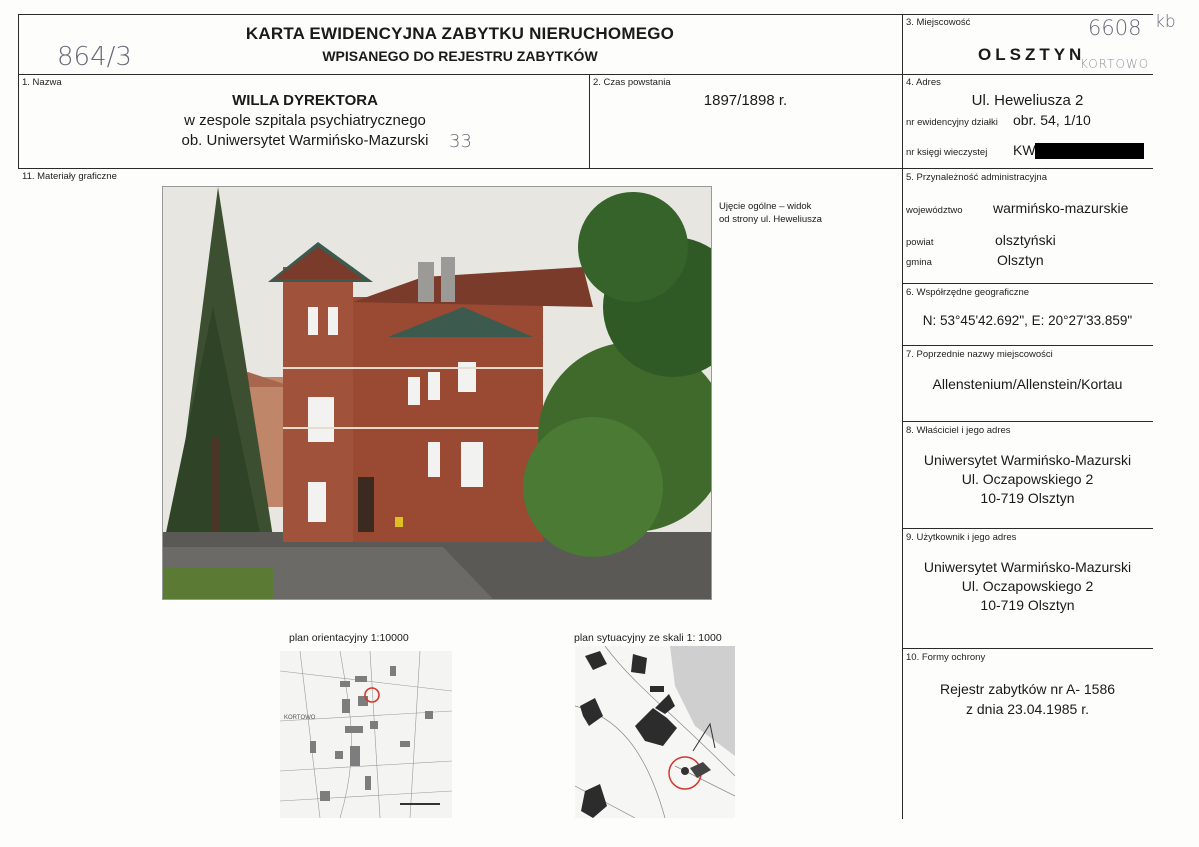 This screenshot has height=847, width=1199. What do you see at coordinates (1027, 320) in the screenshot?
I see `coords-value: N: 53°45'42.692", E: 20°27'33.859"` at bounding box center [1027, 320].